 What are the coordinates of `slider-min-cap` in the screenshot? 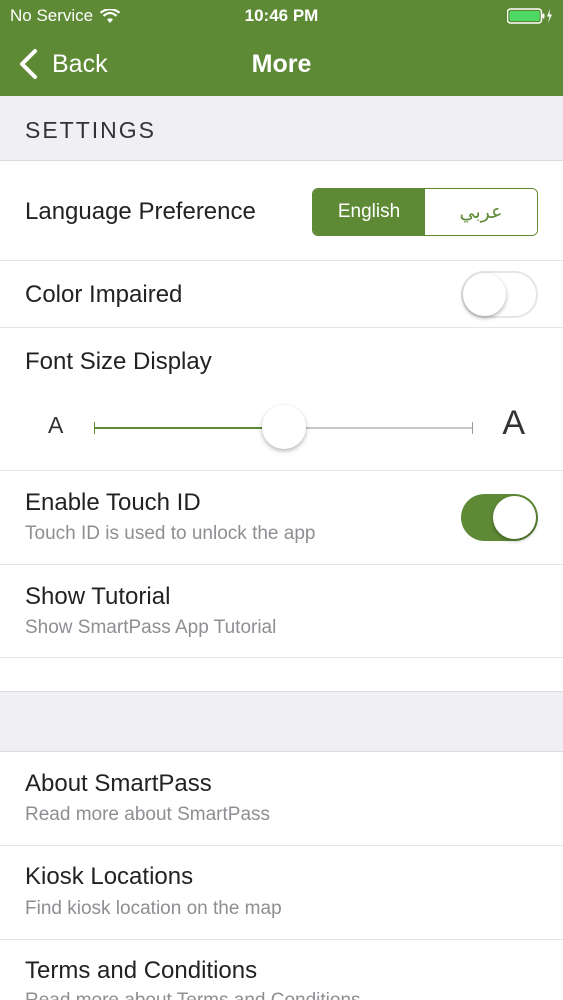 It's located at (94, 428).